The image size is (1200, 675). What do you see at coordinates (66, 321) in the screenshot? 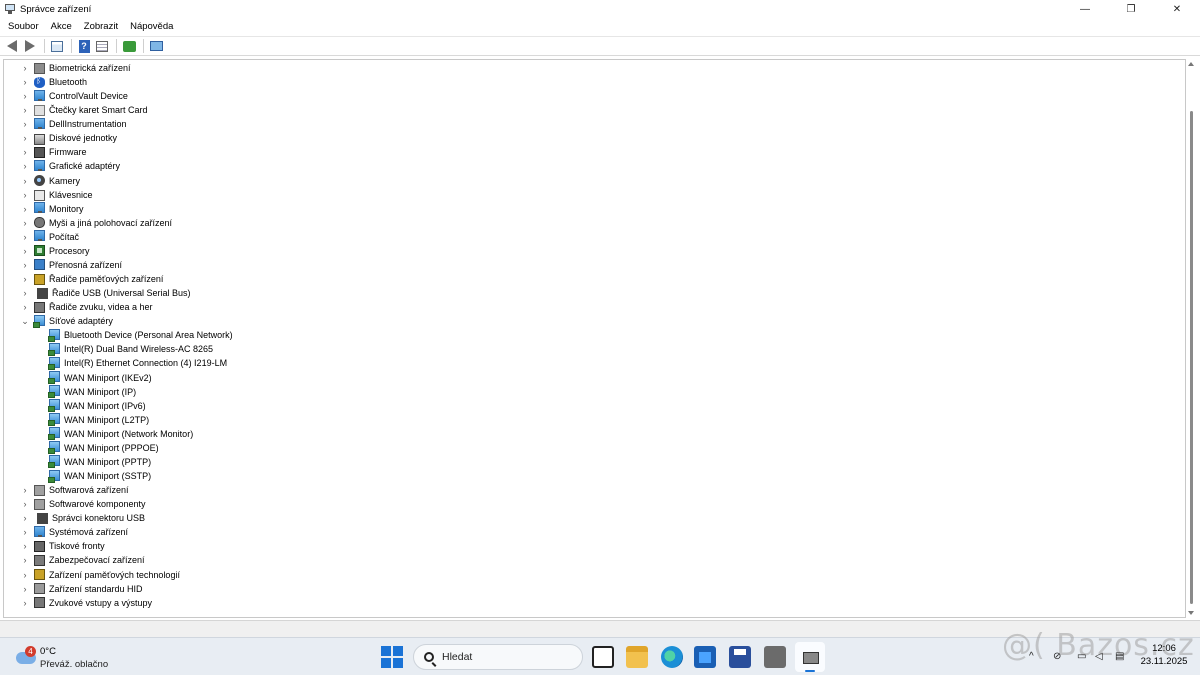
I see `tree-category: ⌄ Síťové adaptéry` at bounding box center [66, 321].